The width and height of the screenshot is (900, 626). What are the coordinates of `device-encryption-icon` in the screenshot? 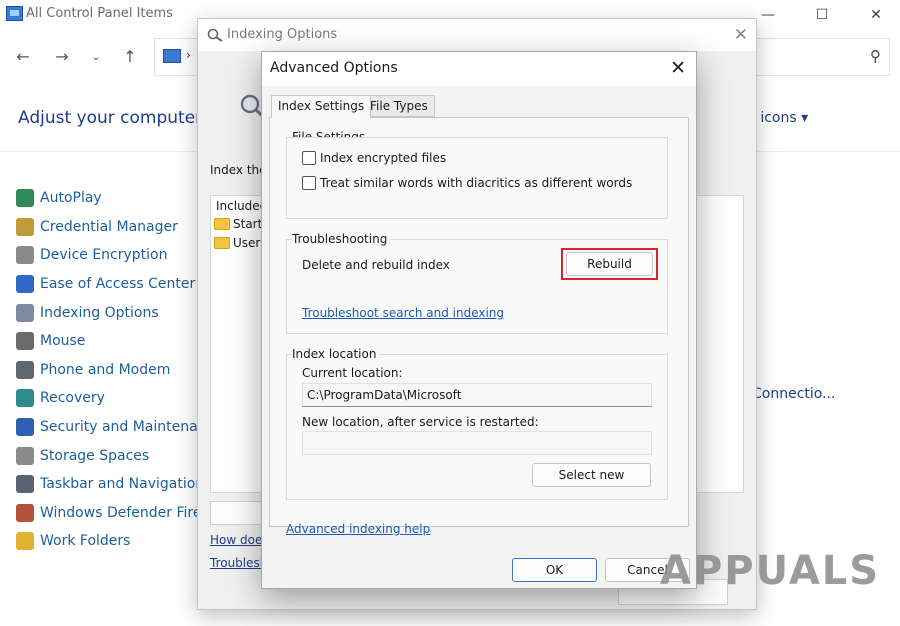 It's located at (25, 255).